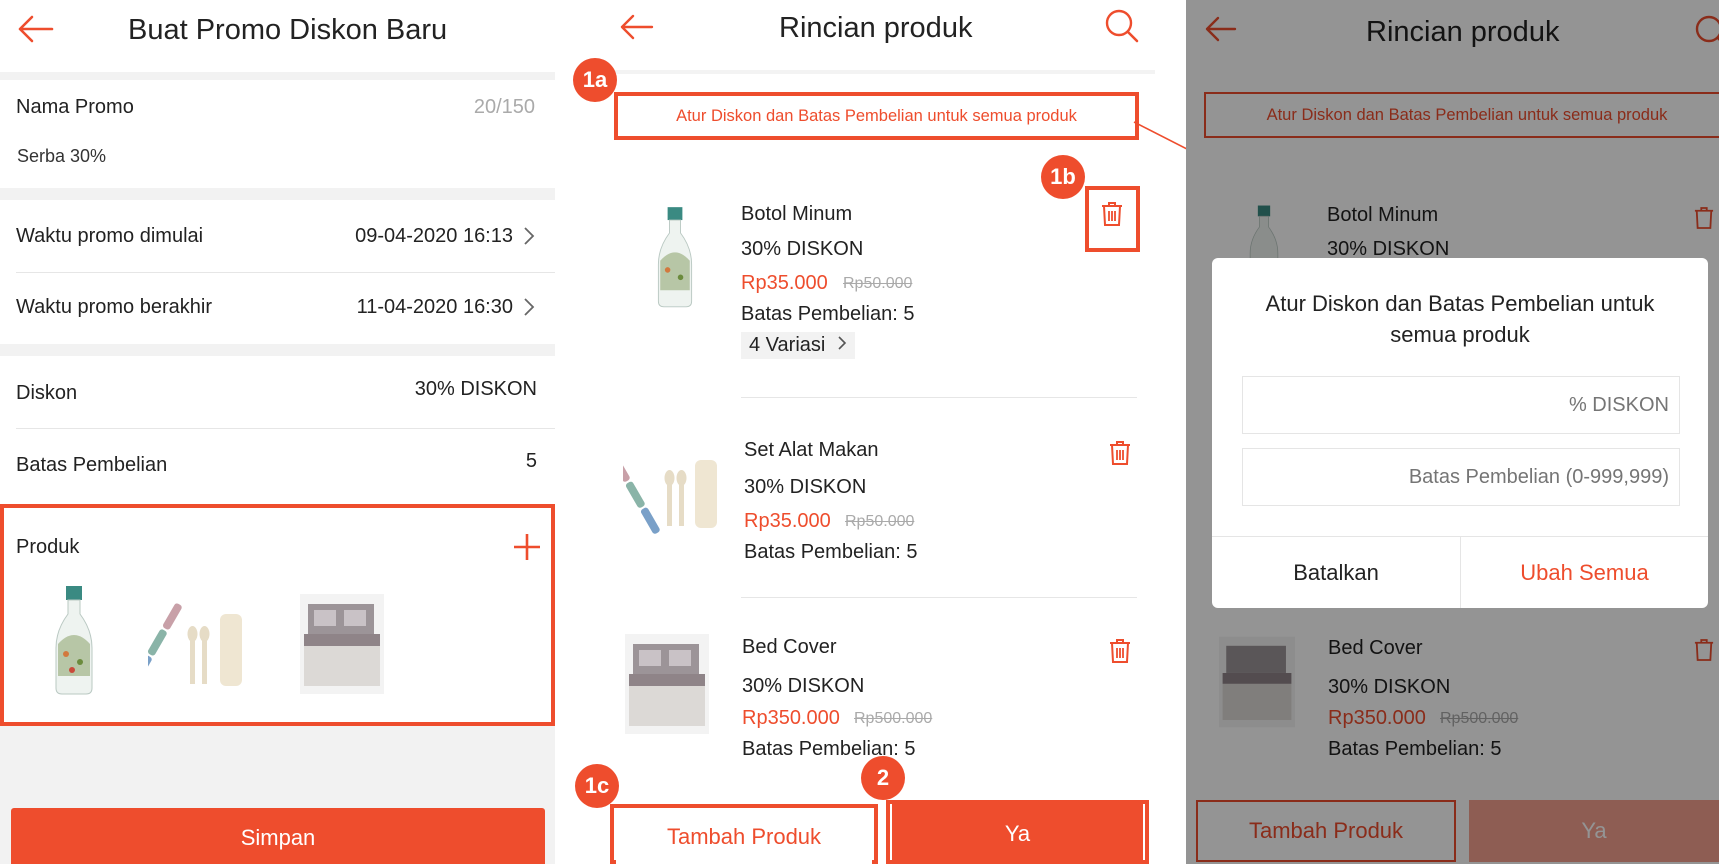  What do you see at coordinates (504, 107) in the screenshot?
I see `char-counter: 20/150` at bounding box center [504, 107].